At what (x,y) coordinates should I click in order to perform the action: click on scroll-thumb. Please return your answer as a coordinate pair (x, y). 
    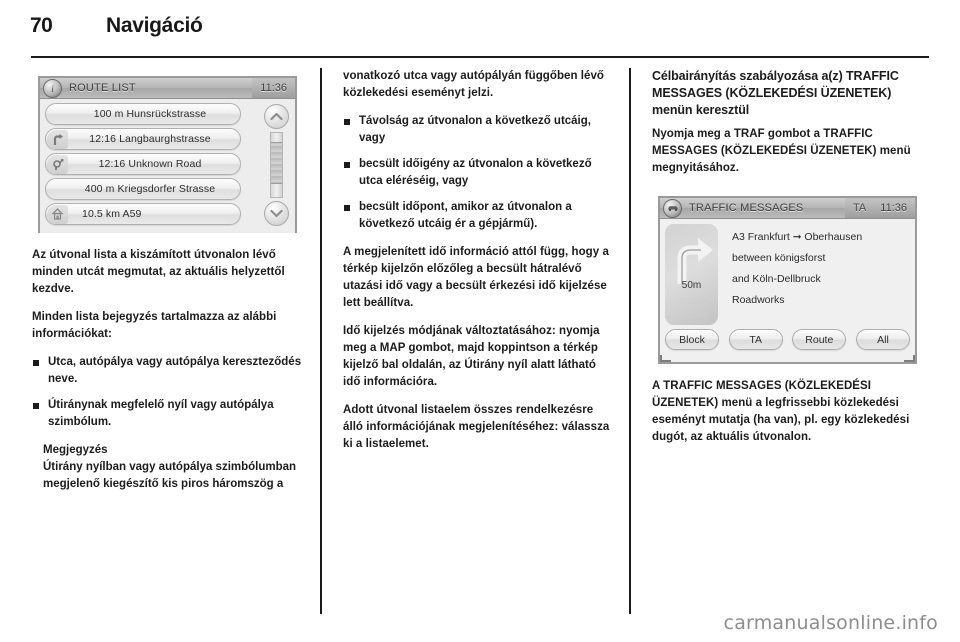
    Looking at the image, I should click on (276, 163).